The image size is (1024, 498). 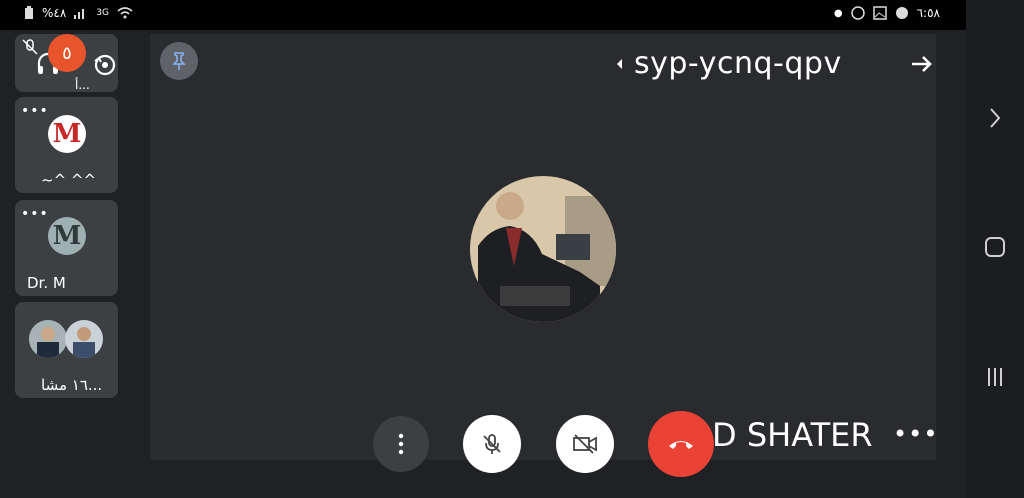 I want to click on globe-icon, so click(x=901, y=13).